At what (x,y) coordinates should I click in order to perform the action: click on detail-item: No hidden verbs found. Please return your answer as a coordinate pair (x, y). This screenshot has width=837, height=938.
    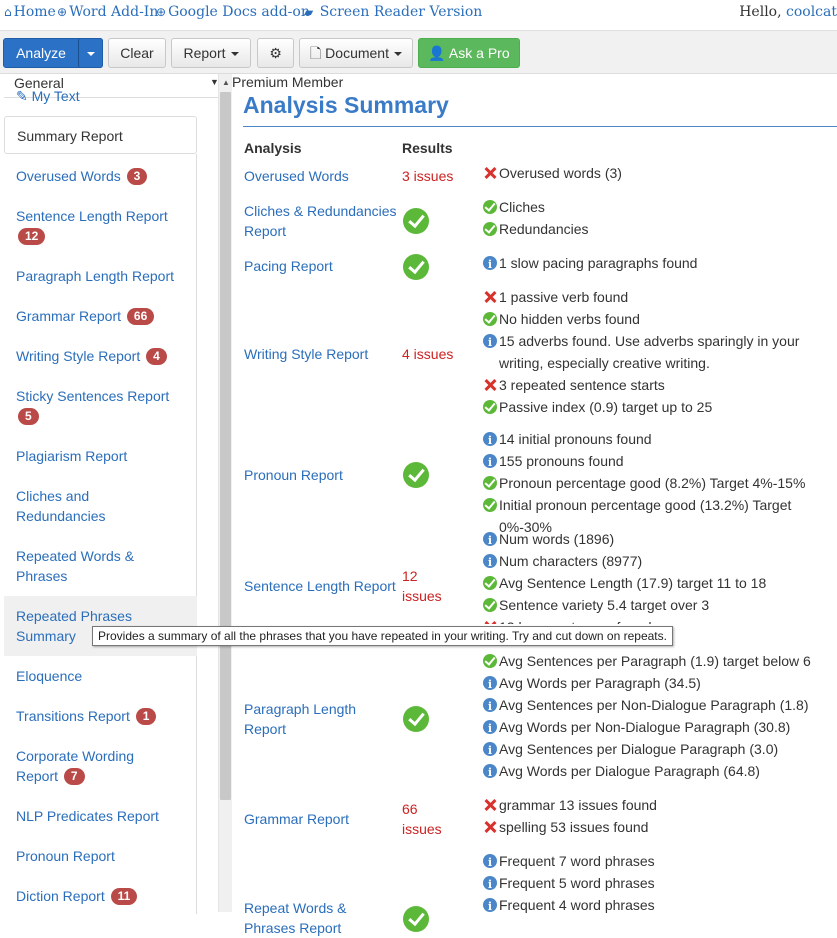
    Looking at the image, I should click on (658, 319).